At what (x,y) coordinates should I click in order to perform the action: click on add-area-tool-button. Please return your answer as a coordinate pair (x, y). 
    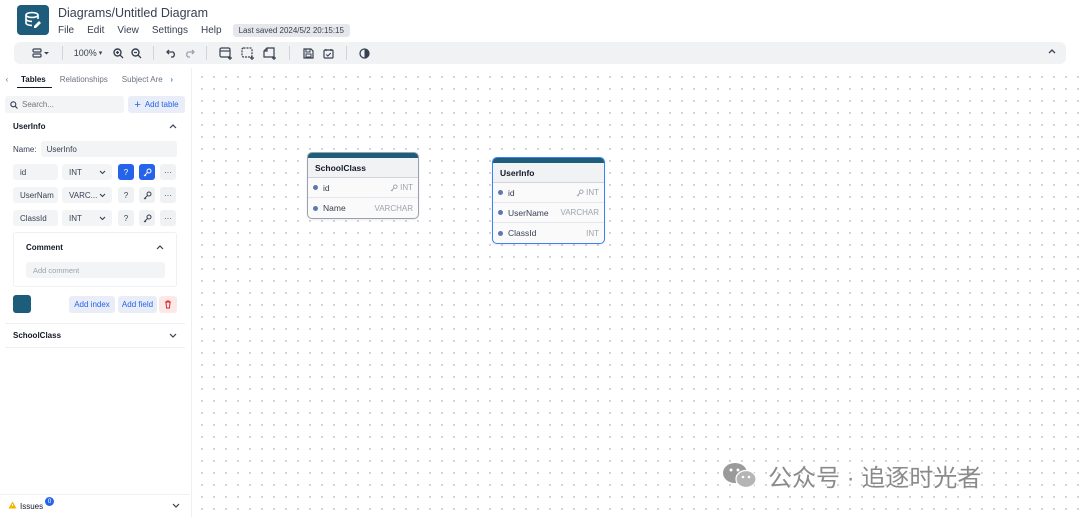
    Looking at the image, I should click on (248, 53).